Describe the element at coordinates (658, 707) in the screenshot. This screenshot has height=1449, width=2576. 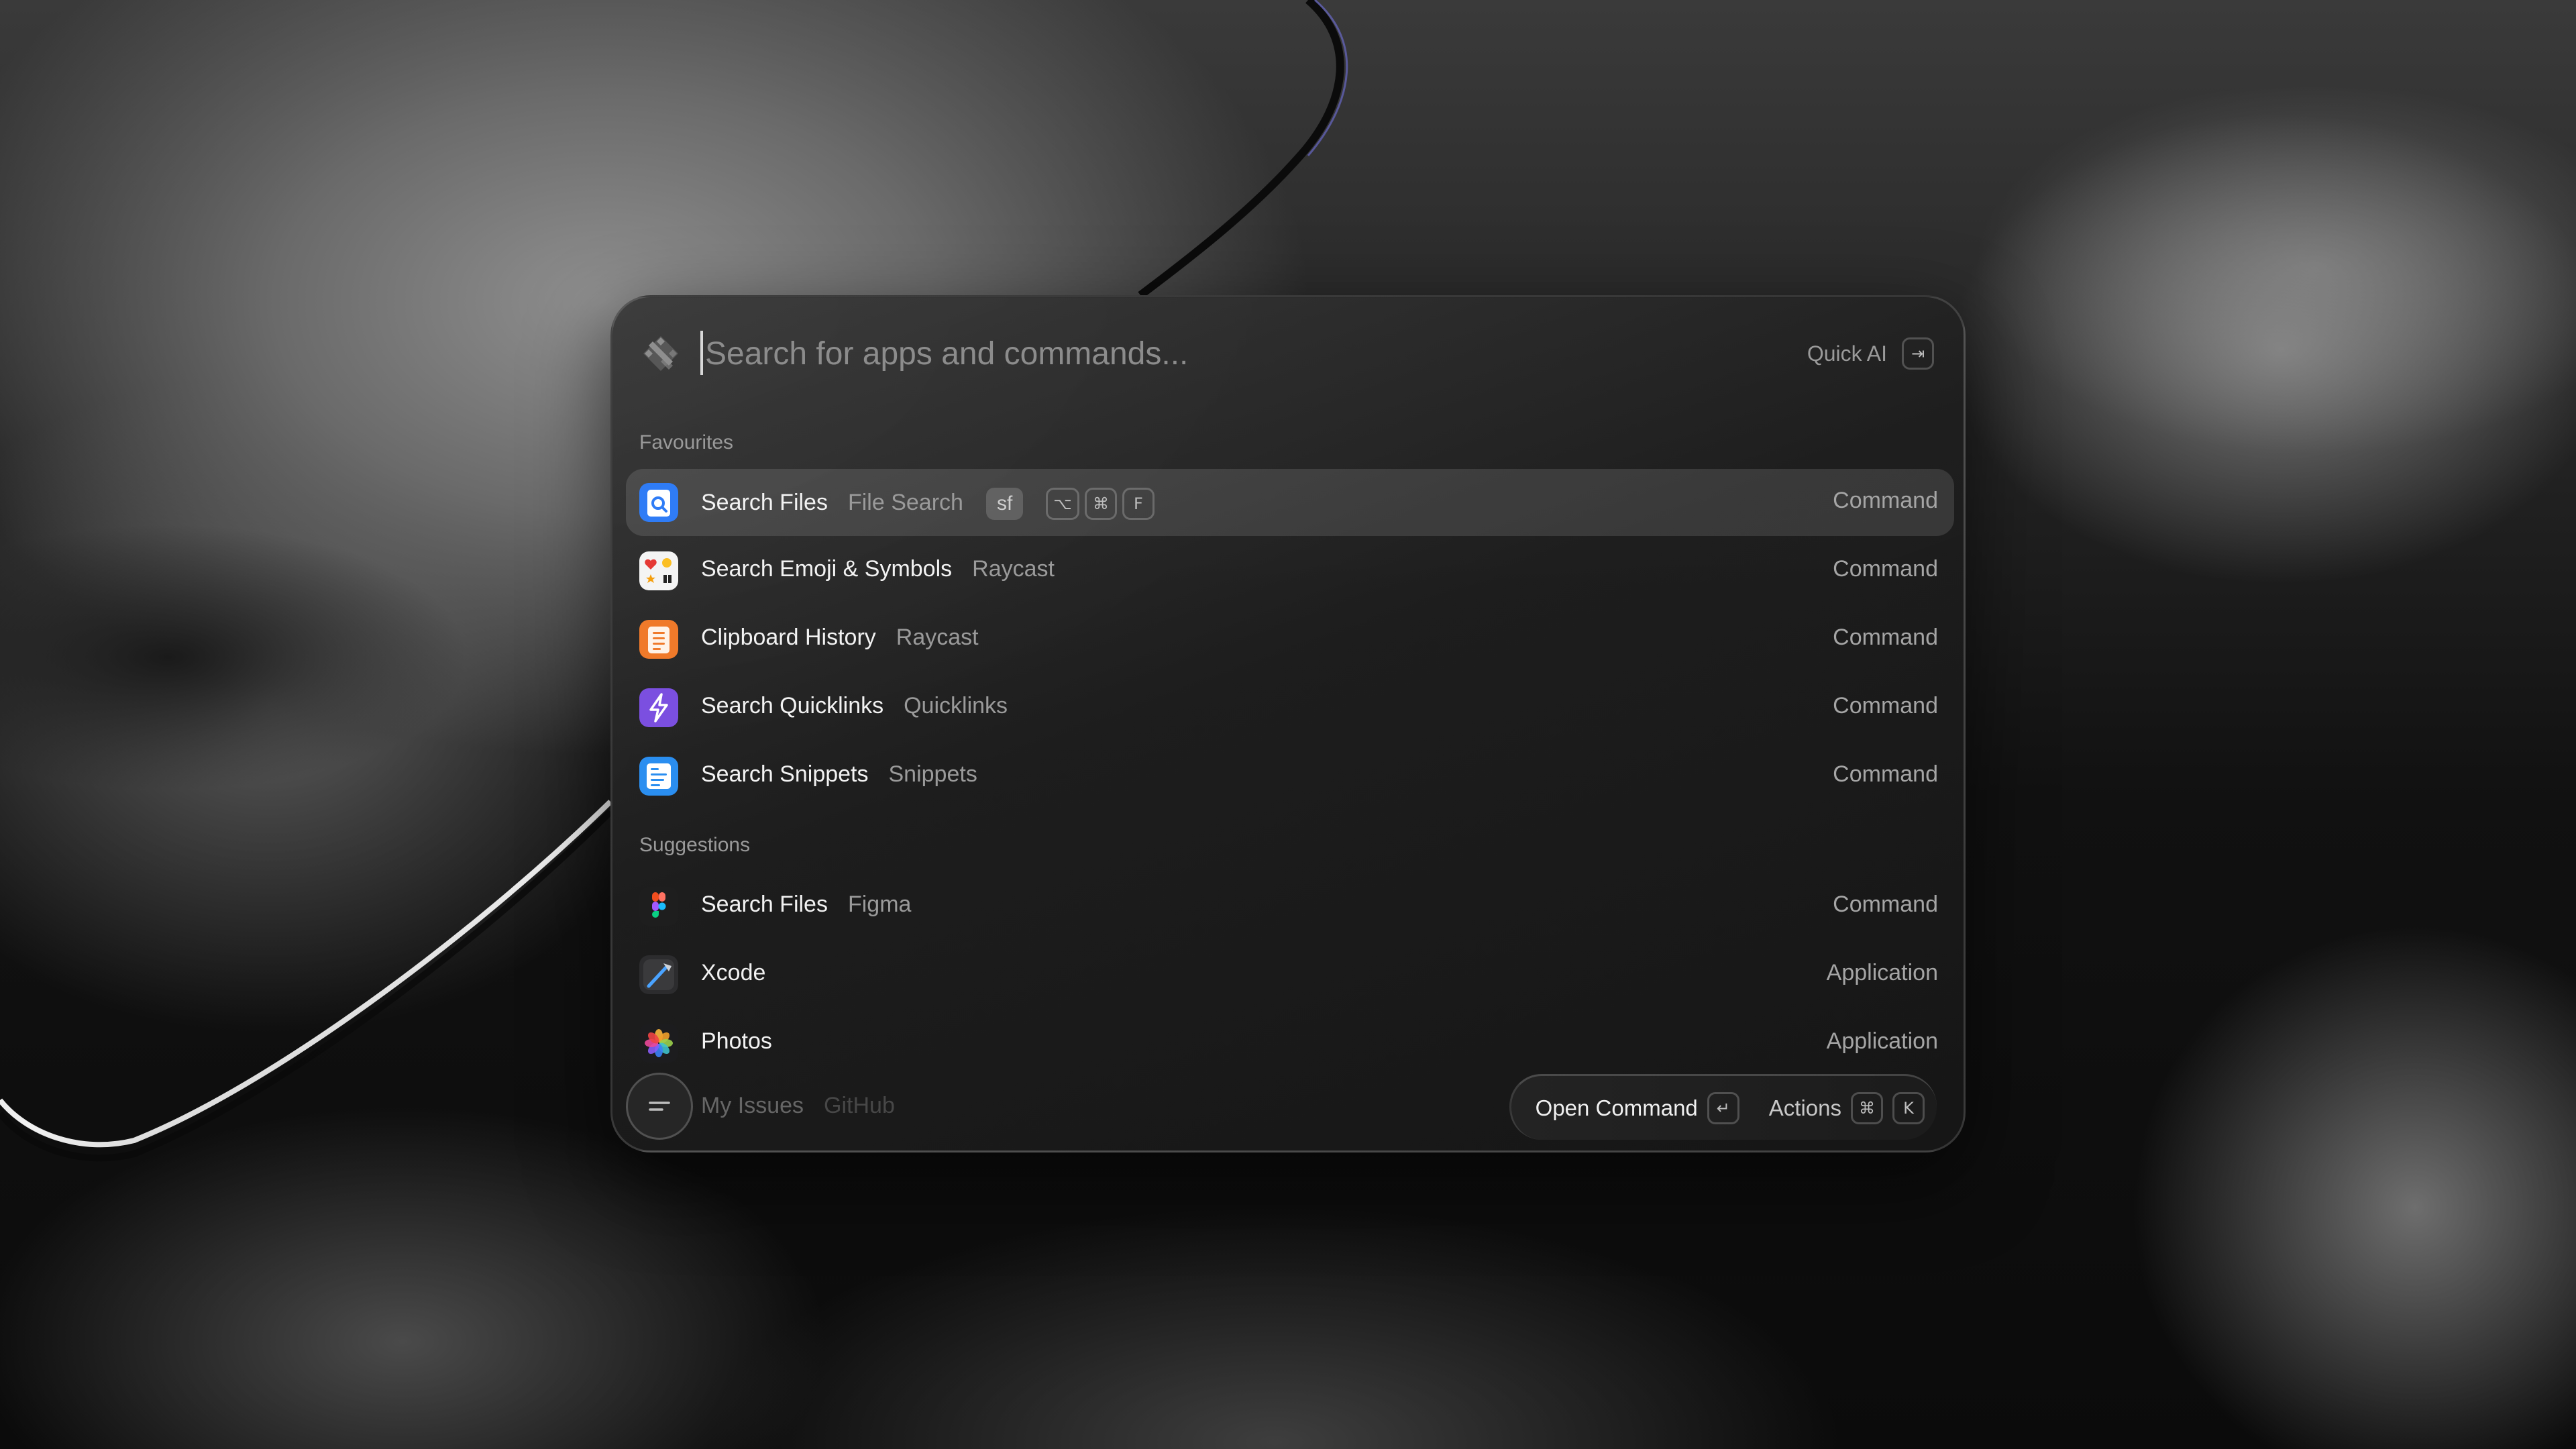
I see `quicklinks-icon` at that location.